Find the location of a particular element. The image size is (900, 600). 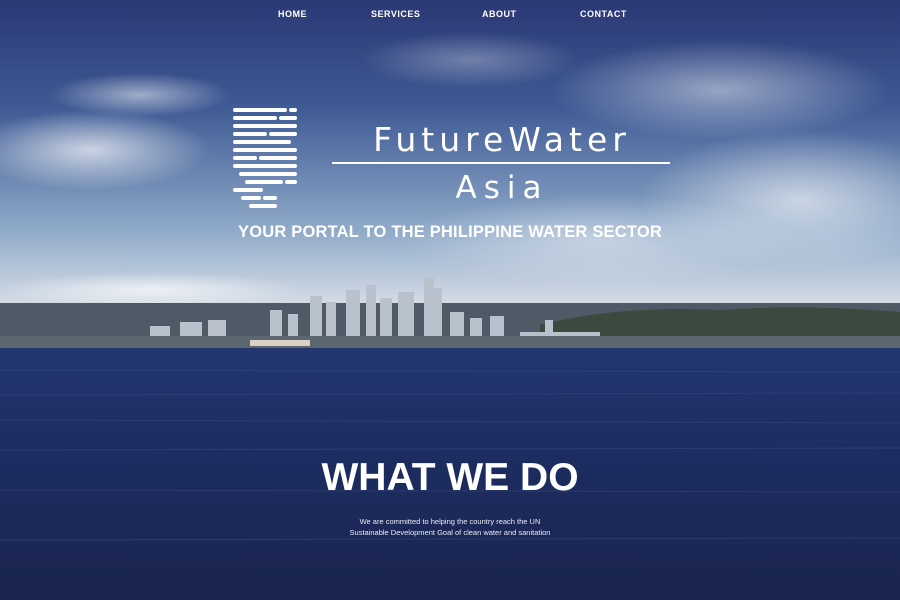

brand-name: FutureWater is located at coordinates (502, 139).